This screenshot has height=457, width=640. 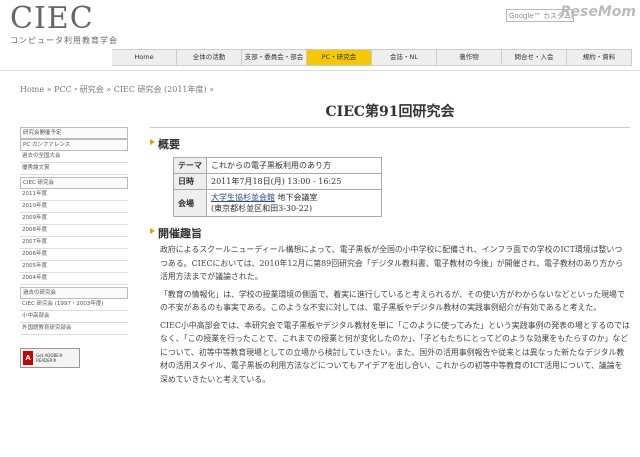 What do you see at coordinates (74, 219) in the screenshot?
I see `sidebar-item: 2009年度` at bounding box center [74, 219].